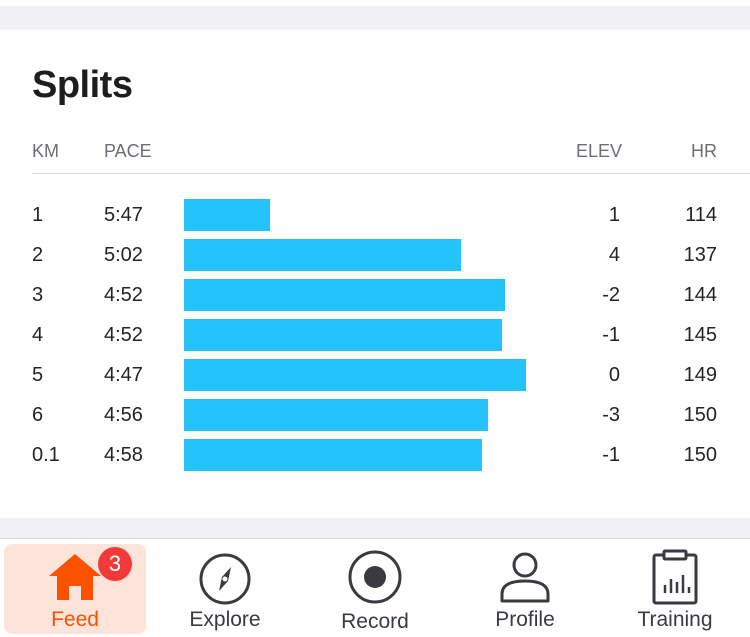 The height and width of the screenshot is (637, 750). I want to click on split-pace: 4:58, so click(123, 455).